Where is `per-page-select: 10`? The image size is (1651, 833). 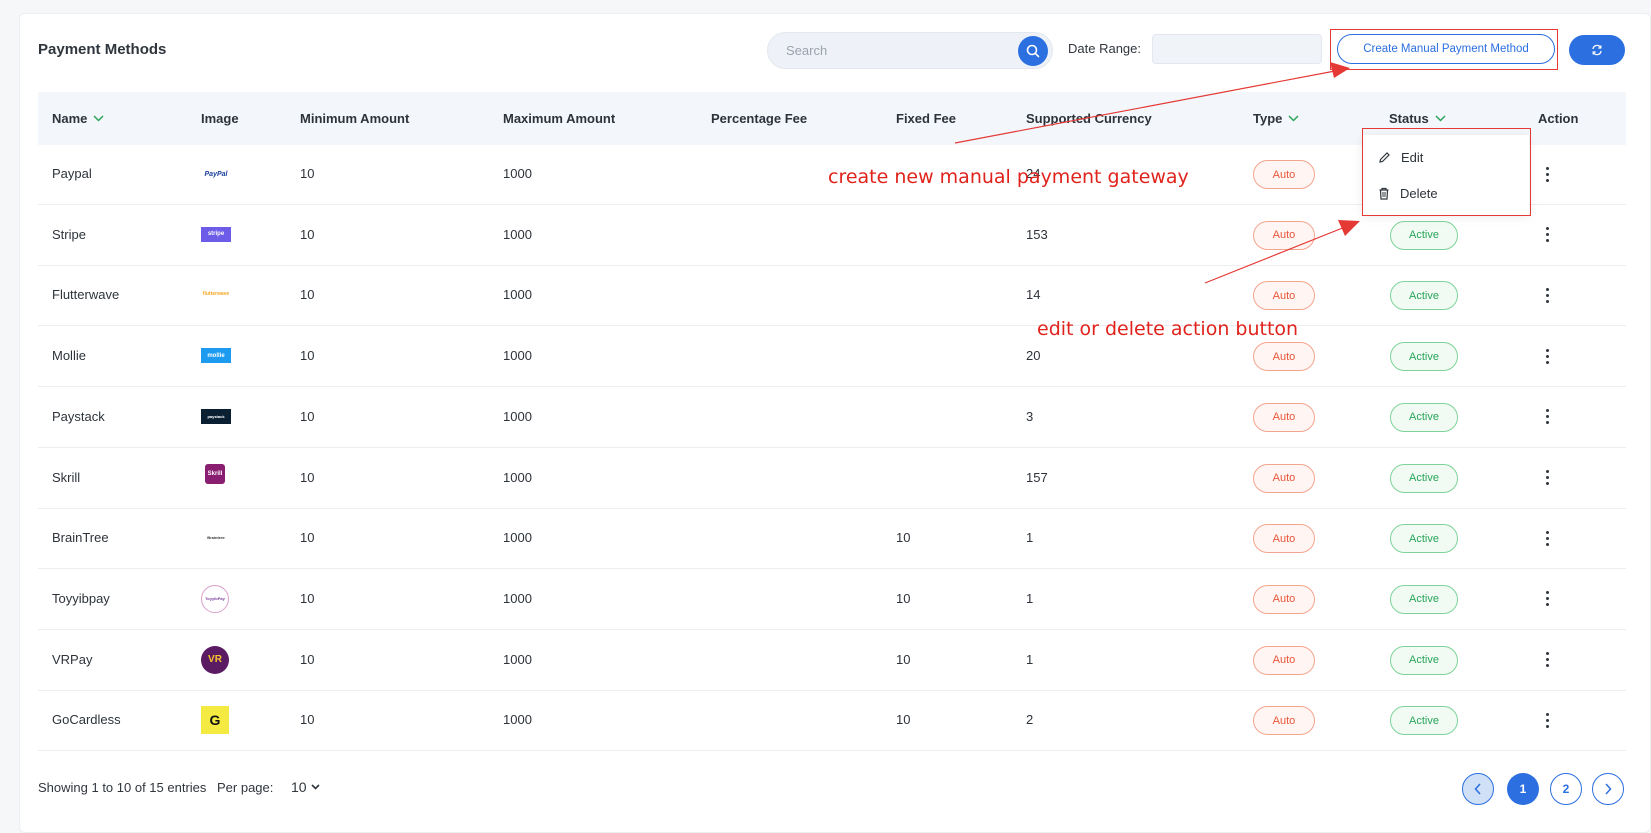 per-page-select: 10 is located at coordinates (305, 787).